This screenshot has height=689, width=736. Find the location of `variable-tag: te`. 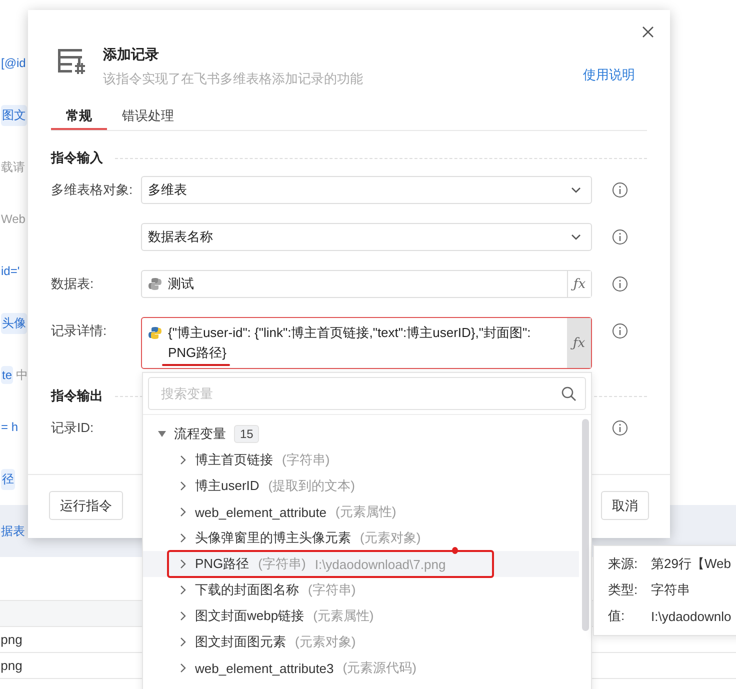

variable-tag: te is located at coordinates (7, 375).